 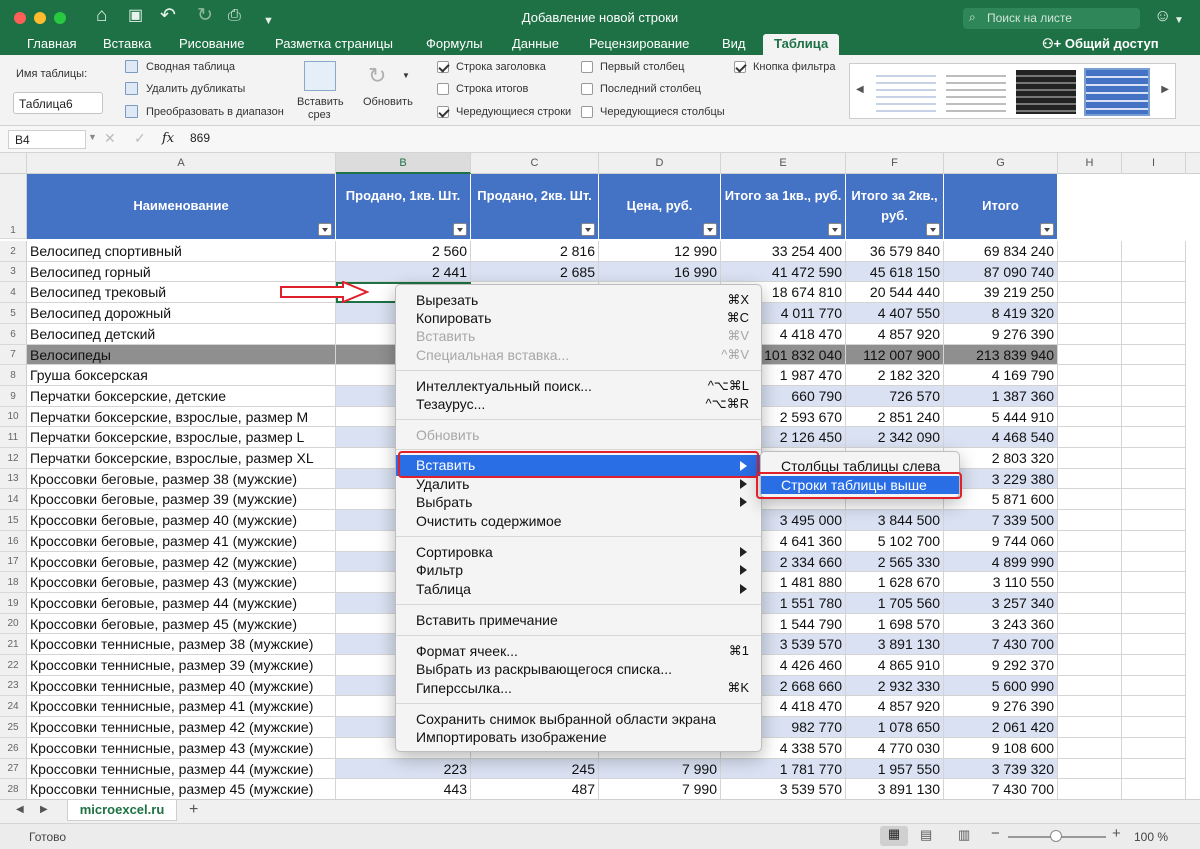 What do you see at coordinates (1001, 686) in the screenshot?
I see `table-cell: 5 600 990` at bounding box center [1001, 686].